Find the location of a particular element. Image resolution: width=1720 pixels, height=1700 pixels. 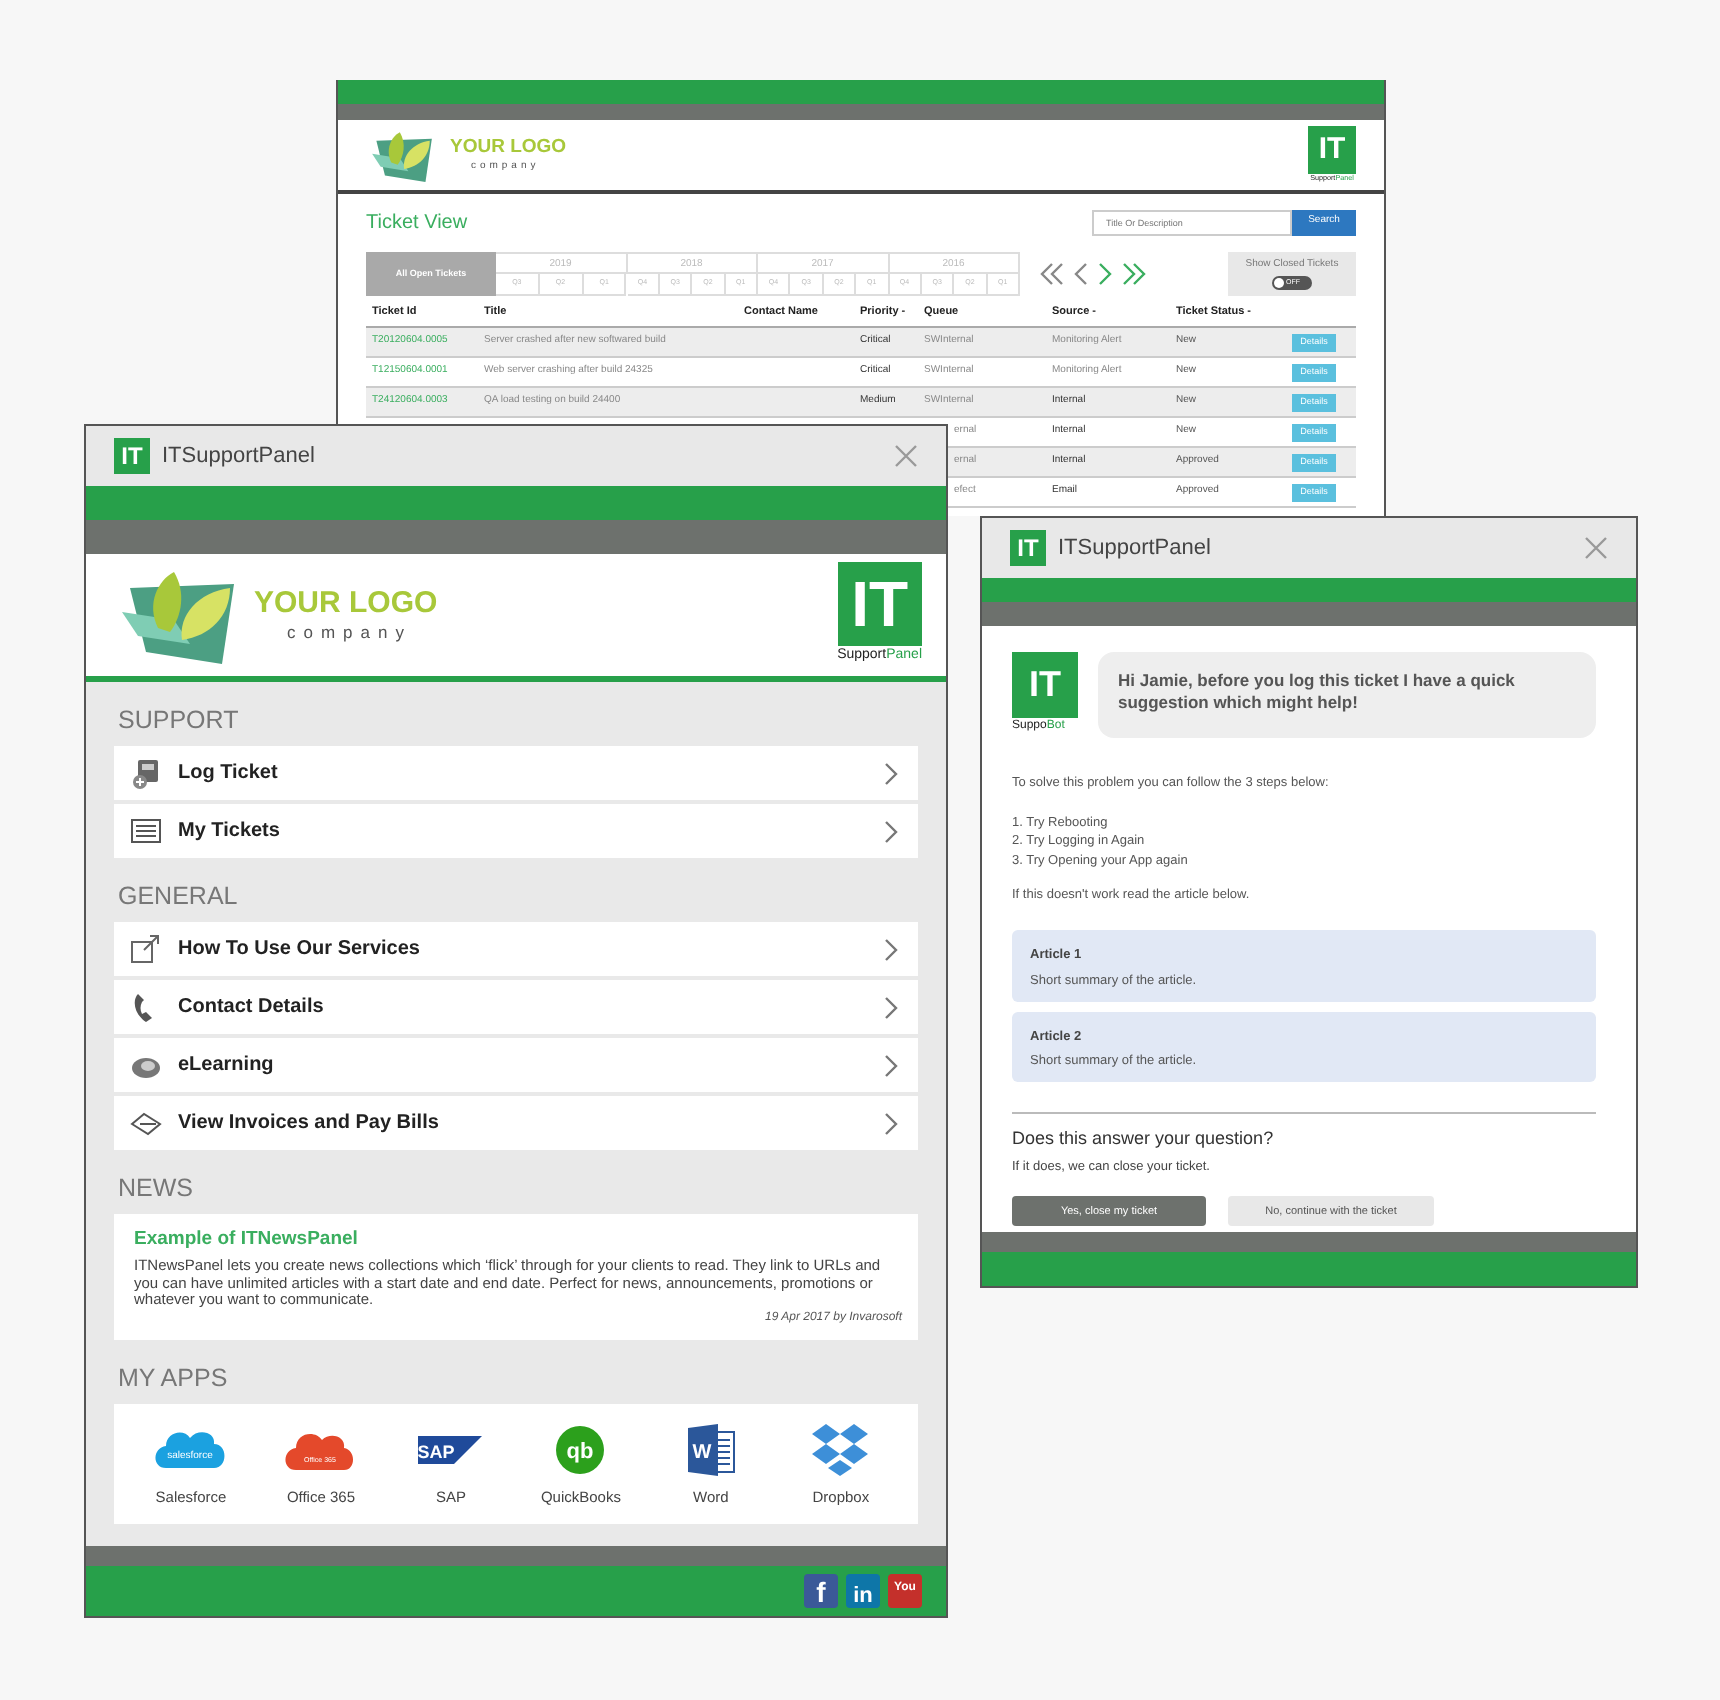

section-heading: SUPPORT is located at coordinates (178, 721).